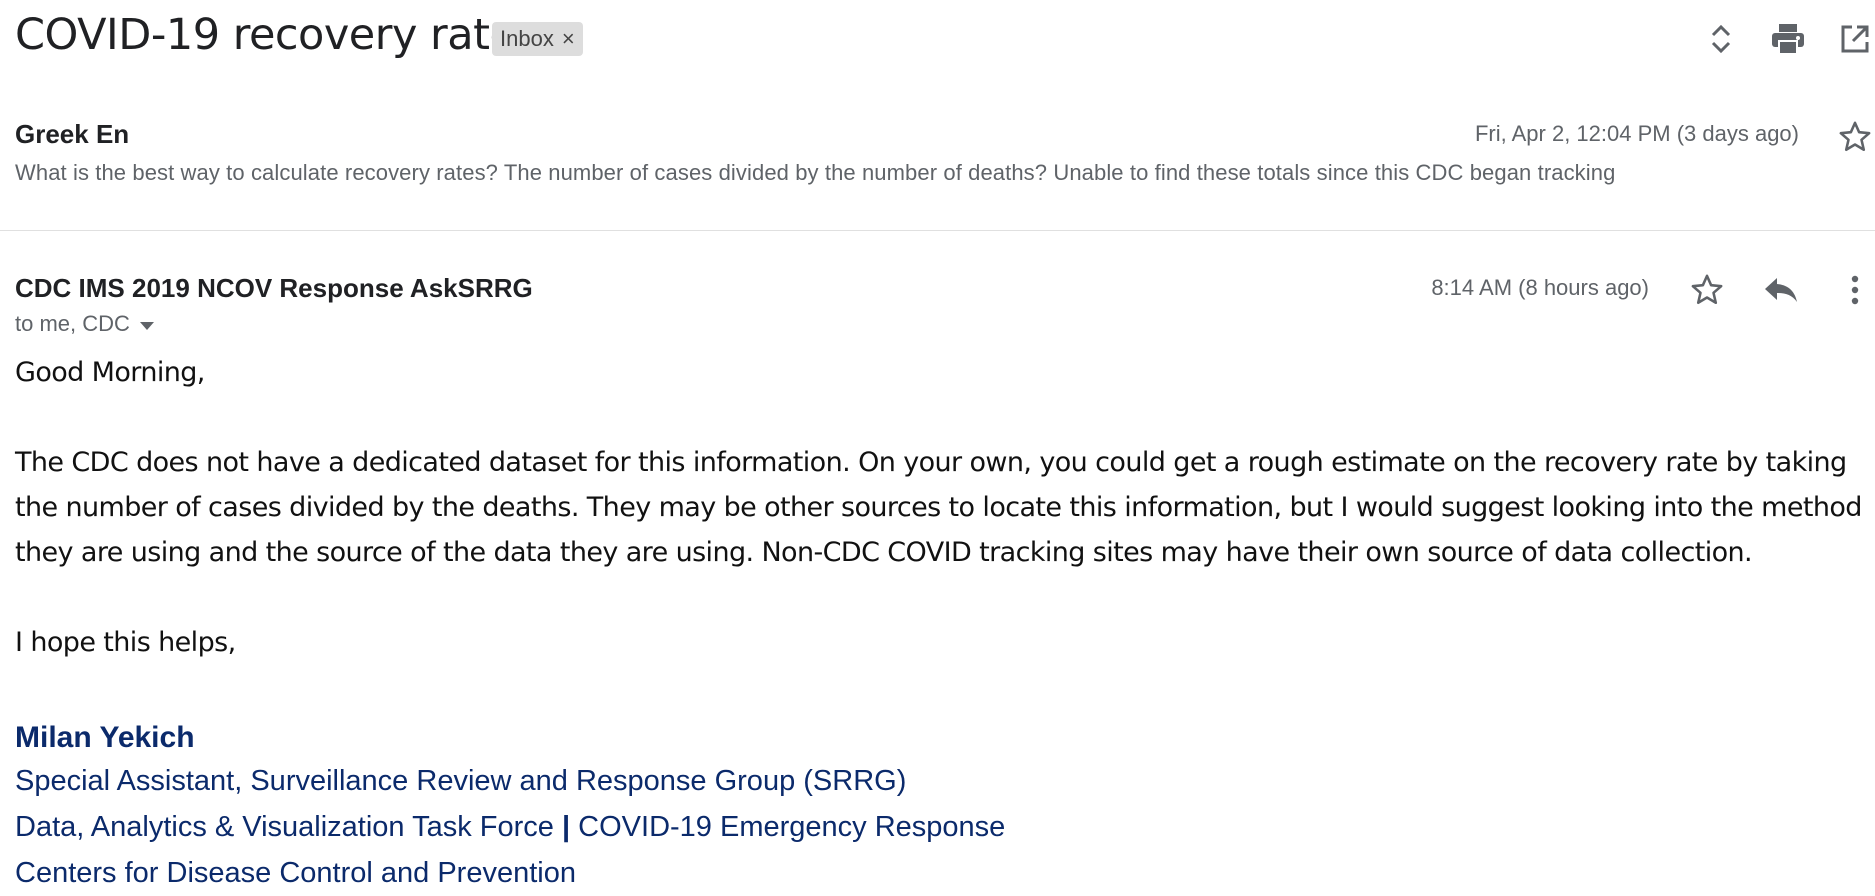 This screenshot has height=896, width=1875. I want to click on message1-sender: Greek En, so click(72, 134).